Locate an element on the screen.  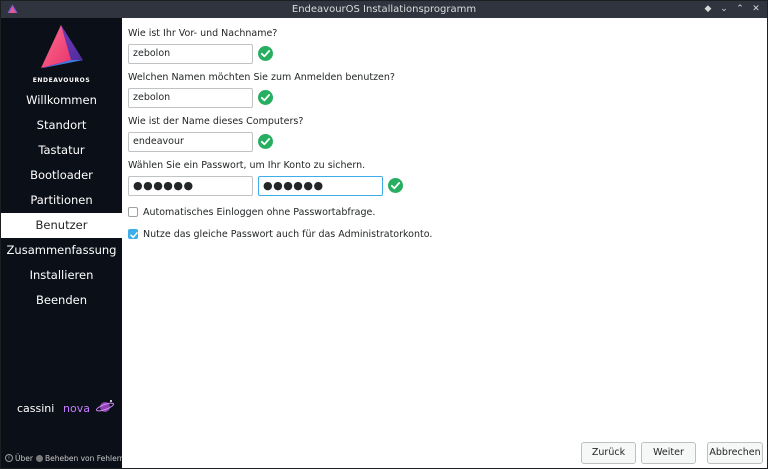
step-beenden: Beenden is located at coordinates (61, 300).